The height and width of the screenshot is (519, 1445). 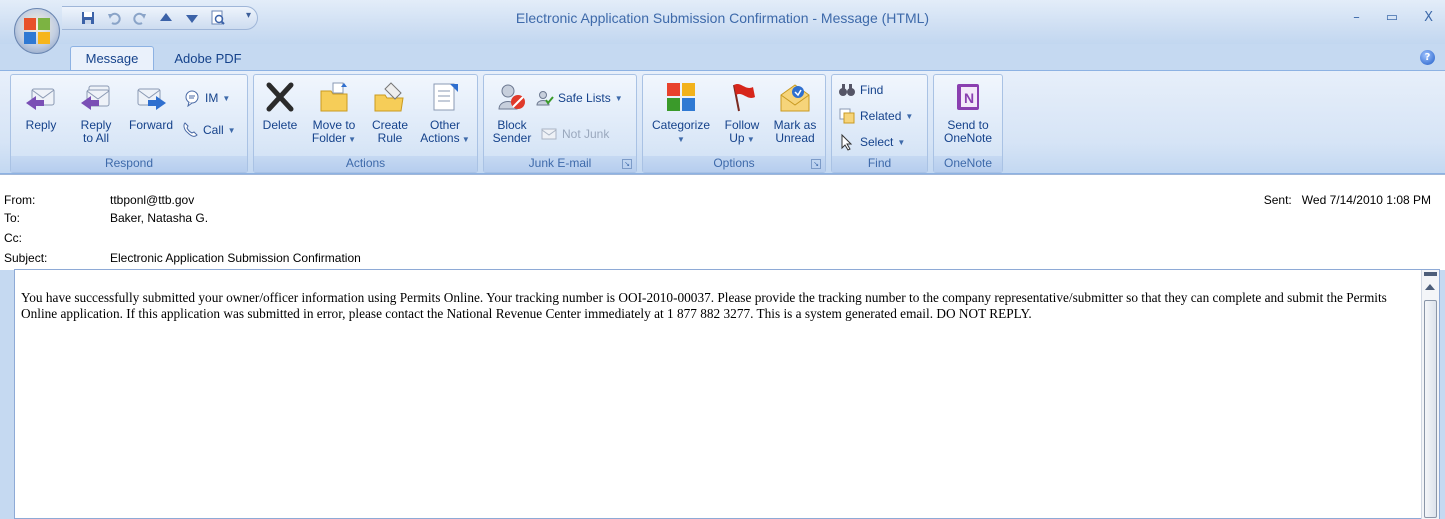 I want to click on maximize-button: ▭, so click(x=1392, y=17).